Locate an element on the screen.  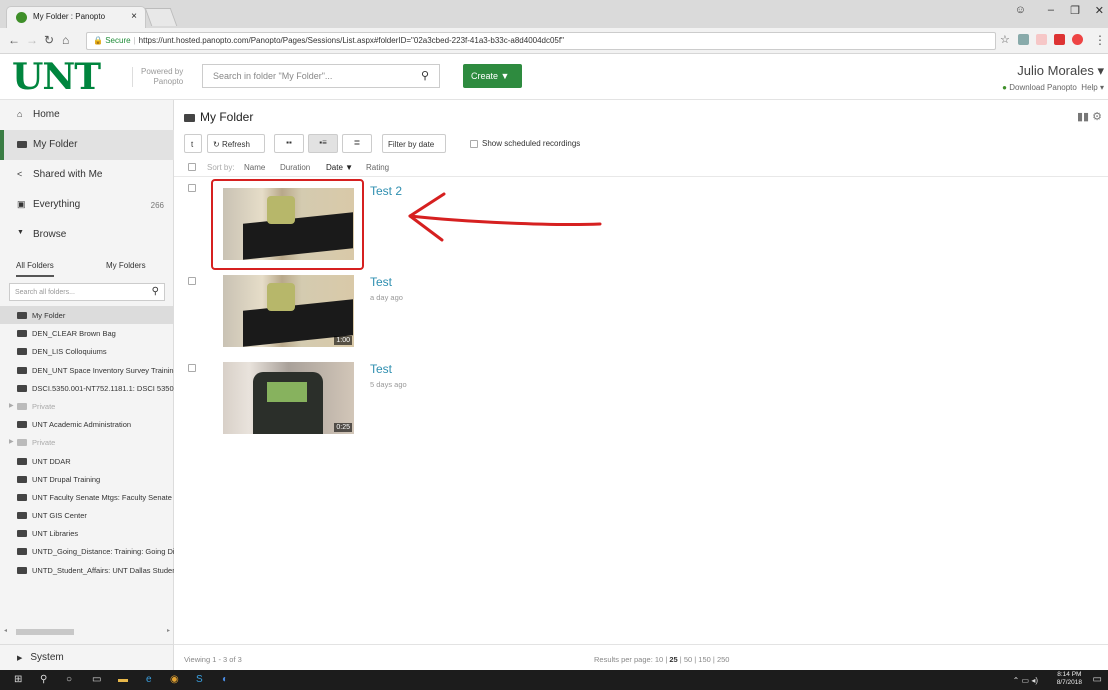
reload-icon: ↻ is located at coordinates (49, 40).